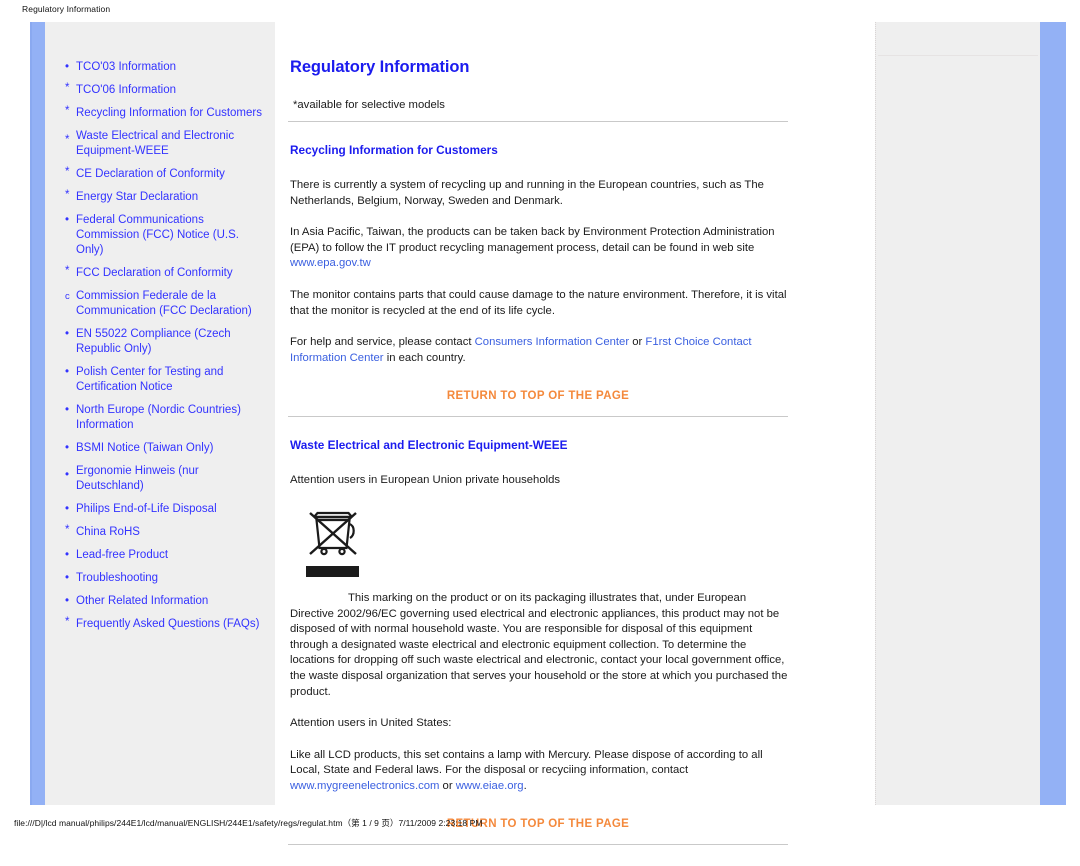  I want to click on sidebar-item-label: Troubleshooting, so click(117, 578).